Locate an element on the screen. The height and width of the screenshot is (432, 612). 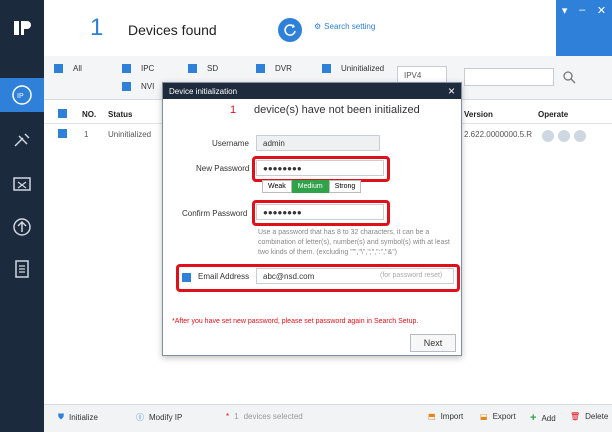
refresh-icon is located at coordinates (290, 30).